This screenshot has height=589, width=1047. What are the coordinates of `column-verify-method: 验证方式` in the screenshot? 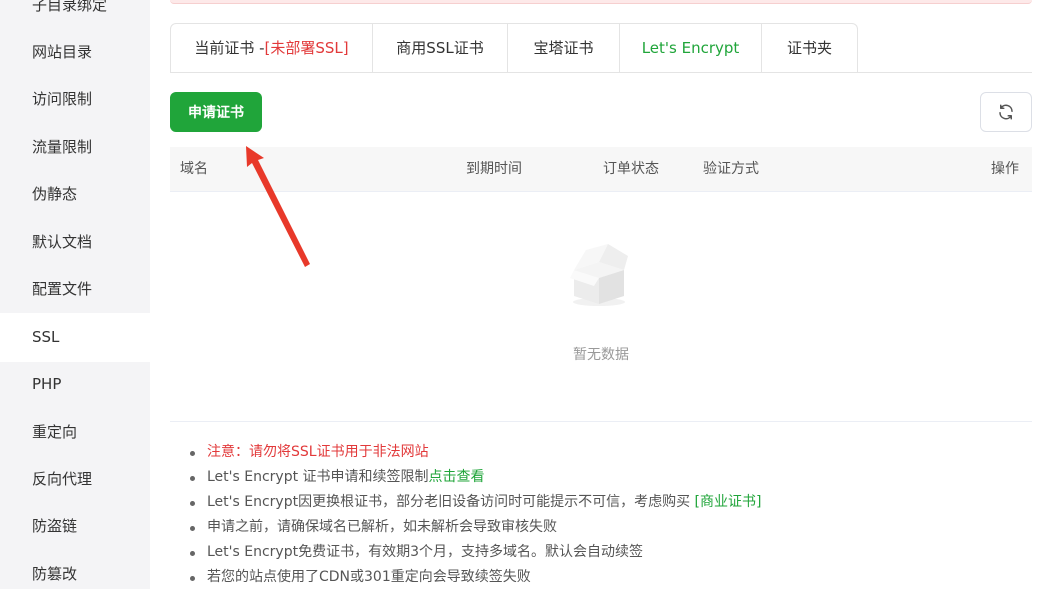 It's located at (731, 169).